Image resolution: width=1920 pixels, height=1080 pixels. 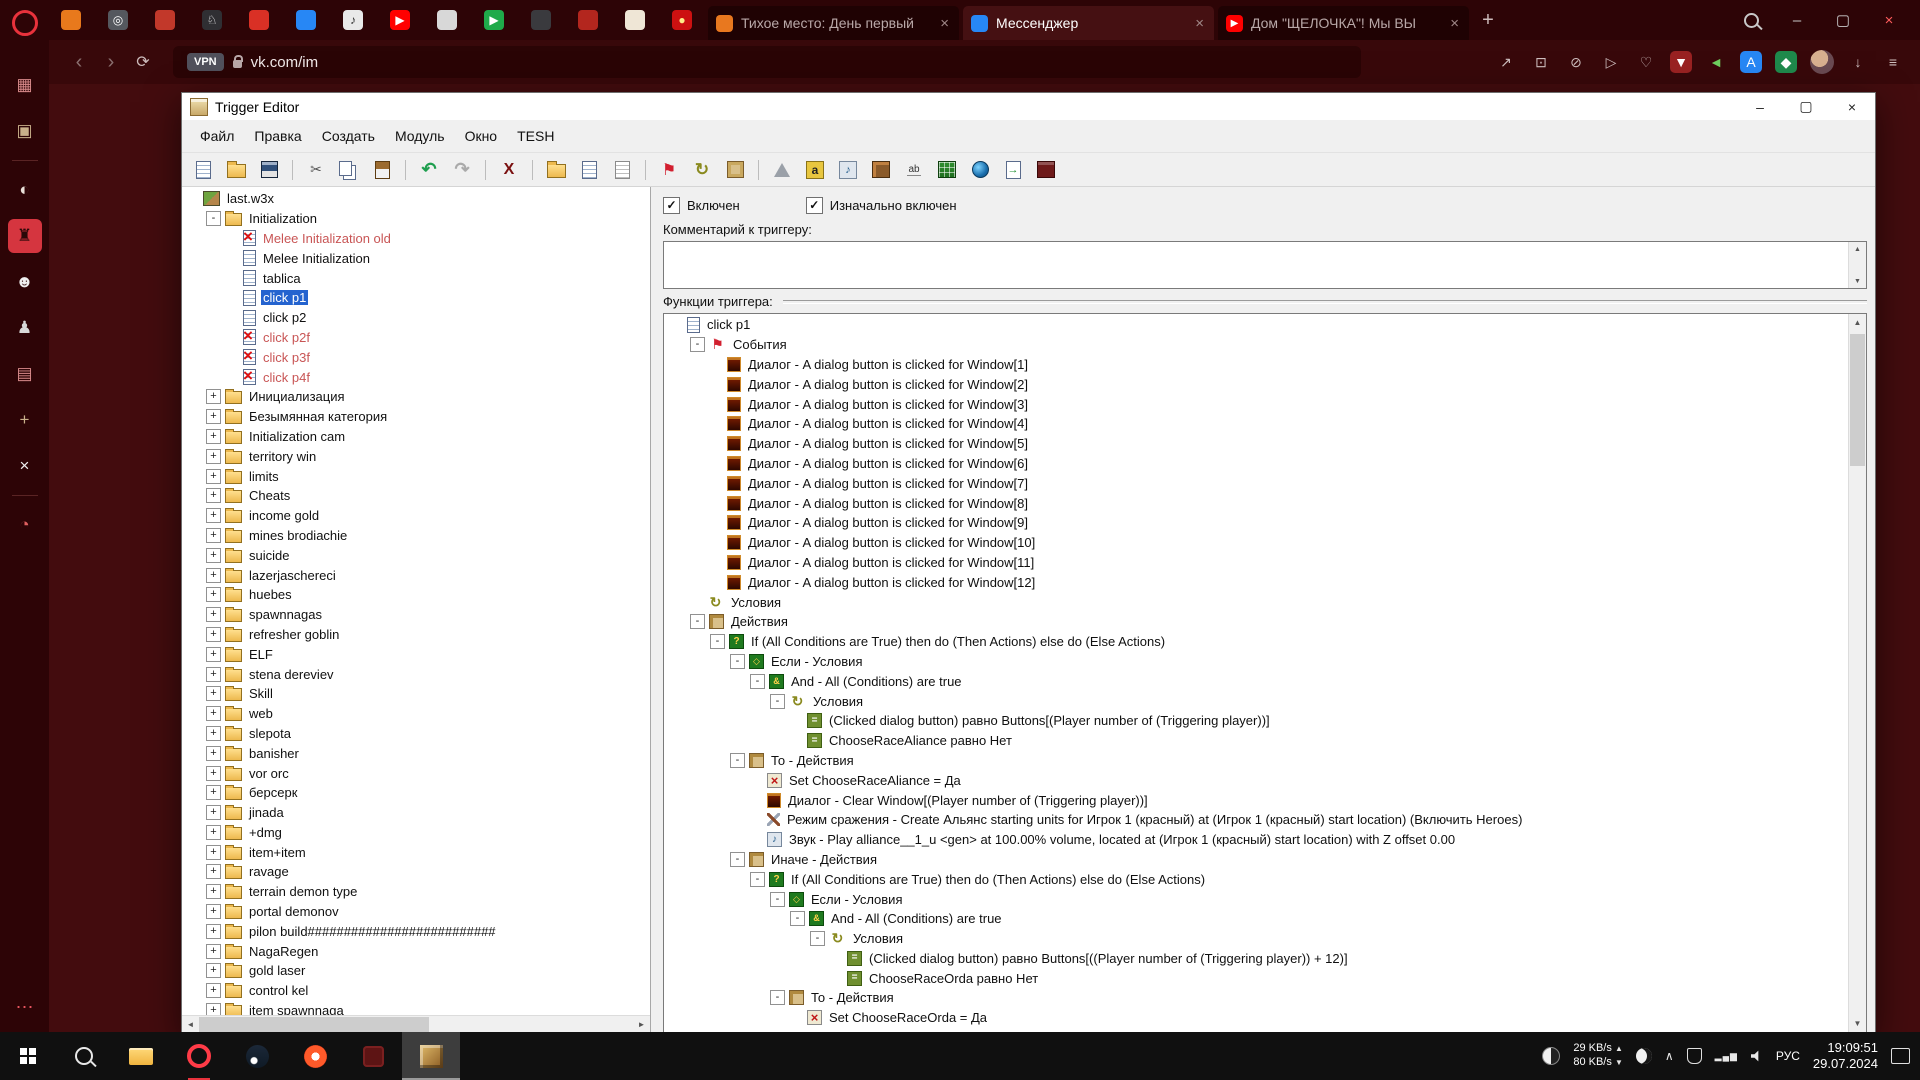 I want to click on function-row: click p1, so click(x=1255, y=325).